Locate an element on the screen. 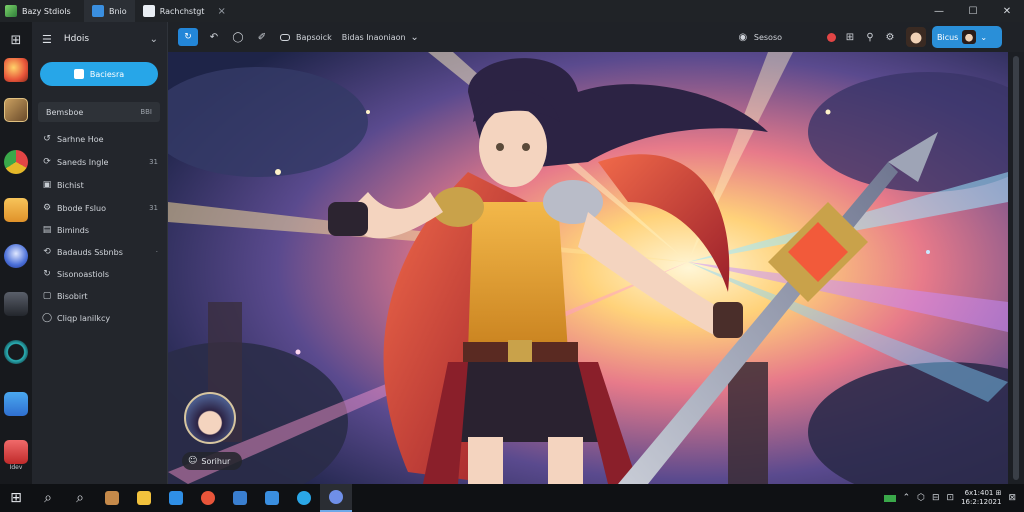 Image resolution: width=1024 pixels, height=512 pixels. dock-bottom-label: Idev is located at coordinates (16, 467).